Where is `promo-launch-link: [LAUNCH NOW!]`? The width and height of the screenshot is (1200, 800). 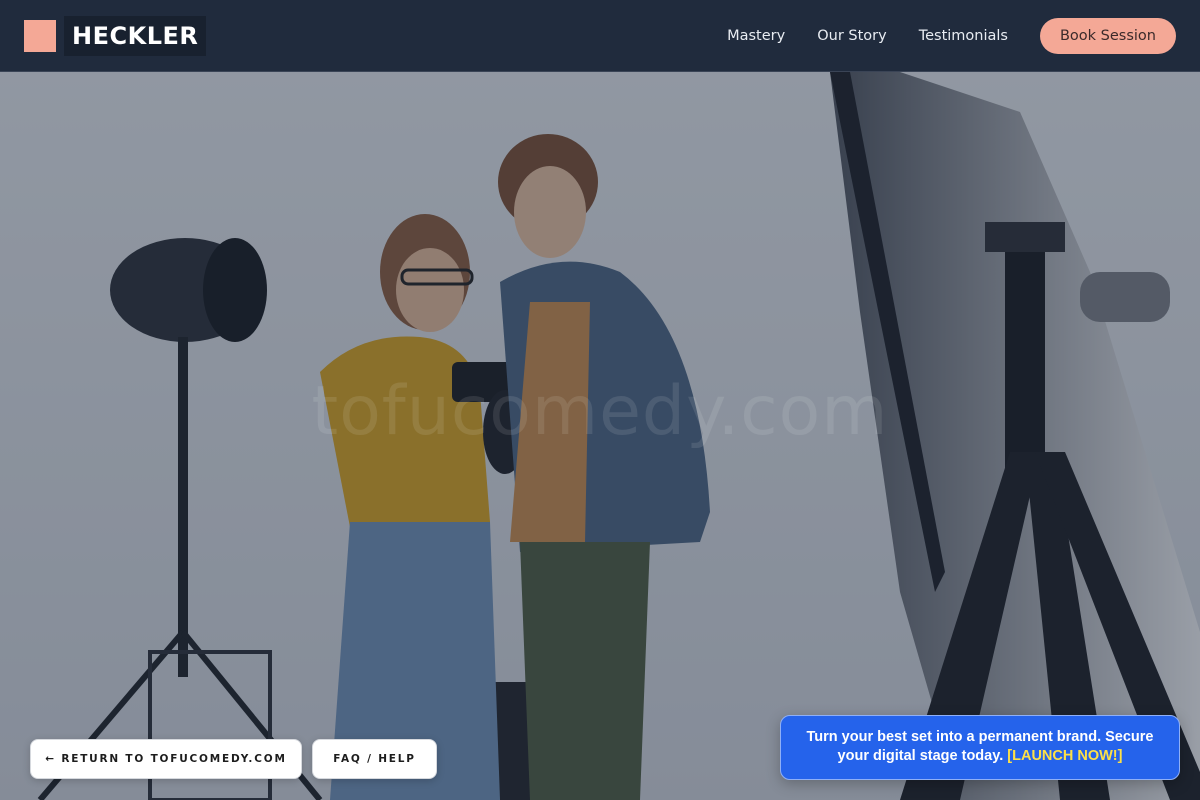 promo-launch-link: [LAUNCH NOW!] is located at coordinates (1064, 756).